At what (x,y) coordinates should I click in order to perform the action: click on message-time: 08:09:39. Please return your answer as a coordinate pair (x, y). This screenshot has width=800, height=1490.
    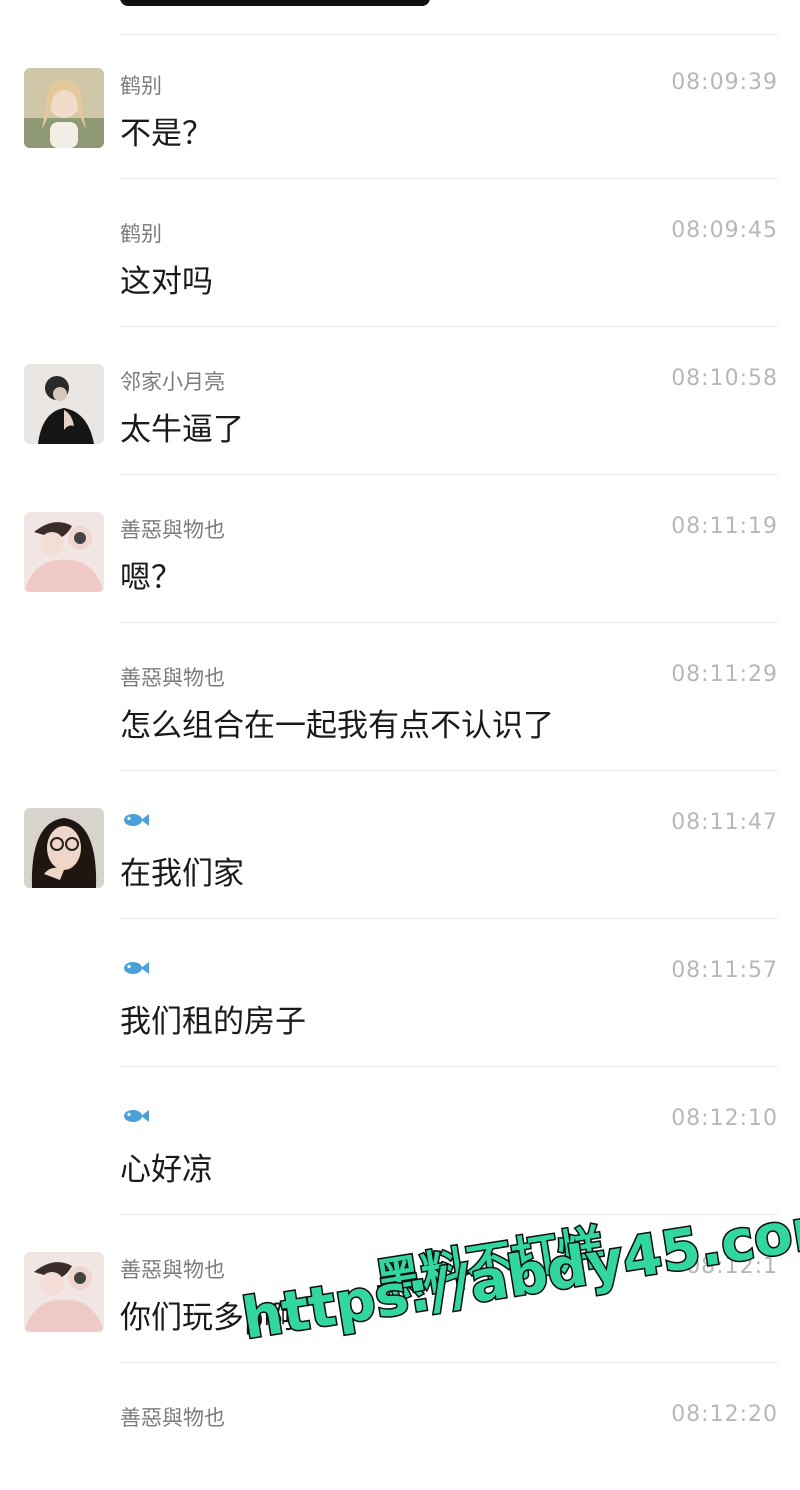
    Looking at the image, I should click on (724, 82).